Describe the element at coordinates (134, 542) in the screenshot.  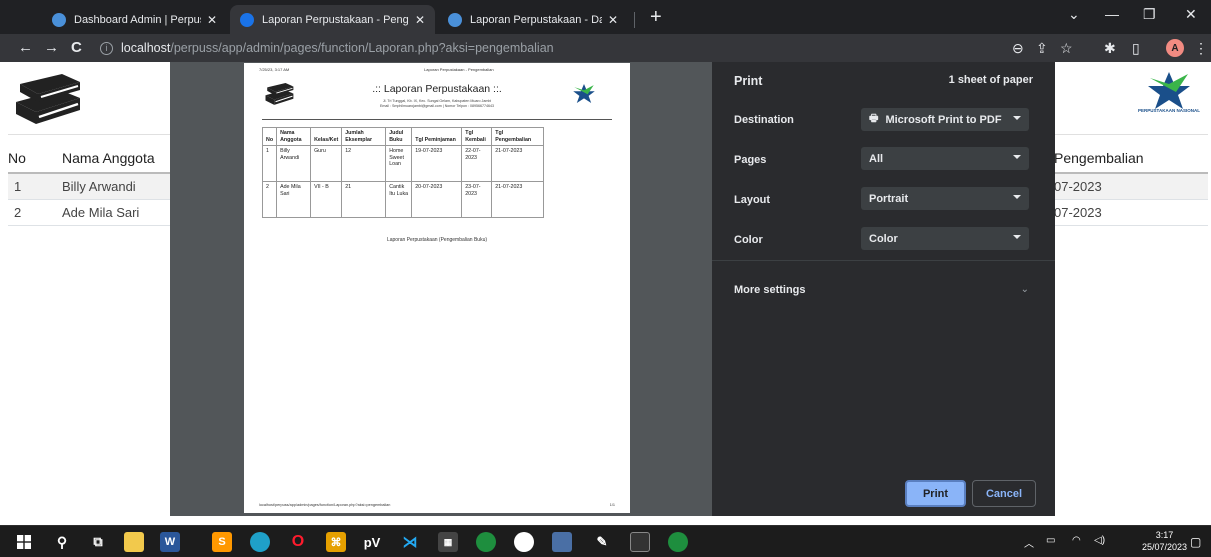
I see `file-explorer-icon` at that location.